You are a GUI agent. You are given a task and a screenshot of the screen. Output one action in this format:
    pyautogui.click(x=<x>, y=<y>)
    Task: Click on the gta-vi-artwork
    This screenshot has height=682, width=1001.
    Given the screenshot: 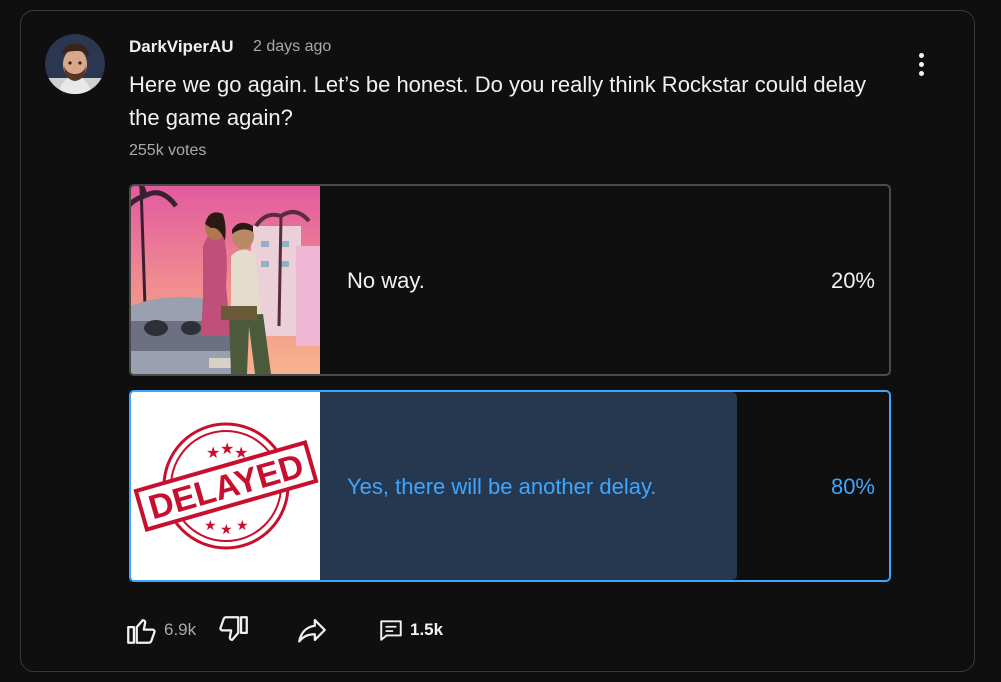 What is the action you would take?
    pyautogui.click(x=225, y=280)
    